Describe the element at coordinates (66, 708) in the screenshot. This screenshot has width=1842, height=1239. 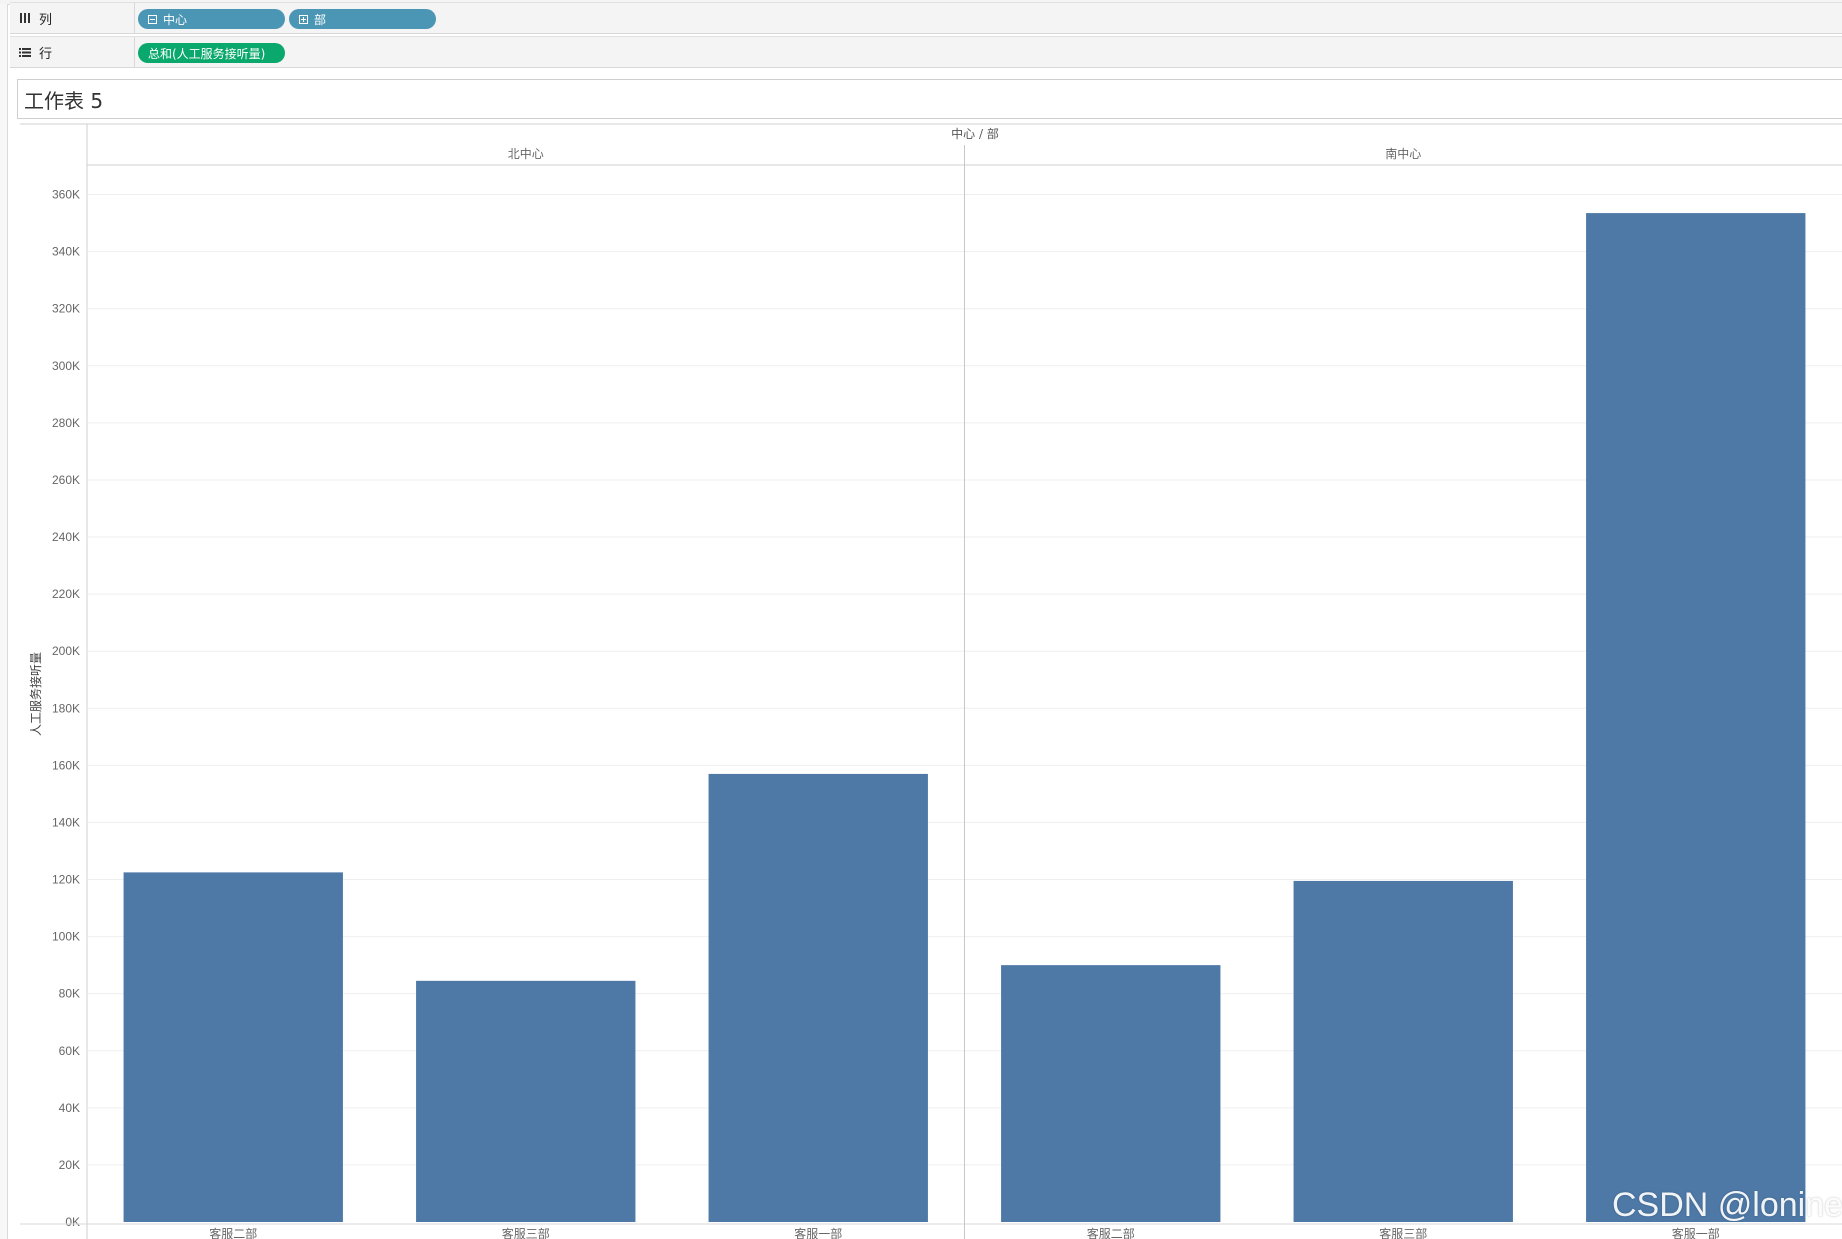
I see `y-tick-label: 180K` at that location.